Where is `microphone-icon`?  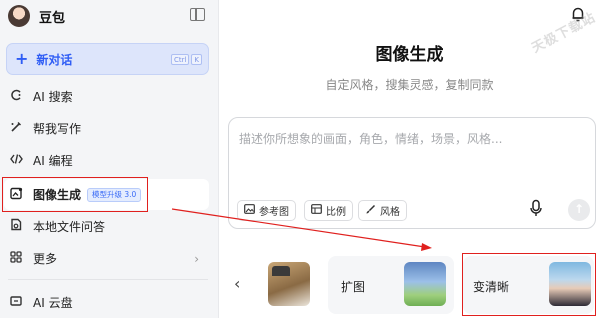 microphone-icon is located at coordinates (536, 209).